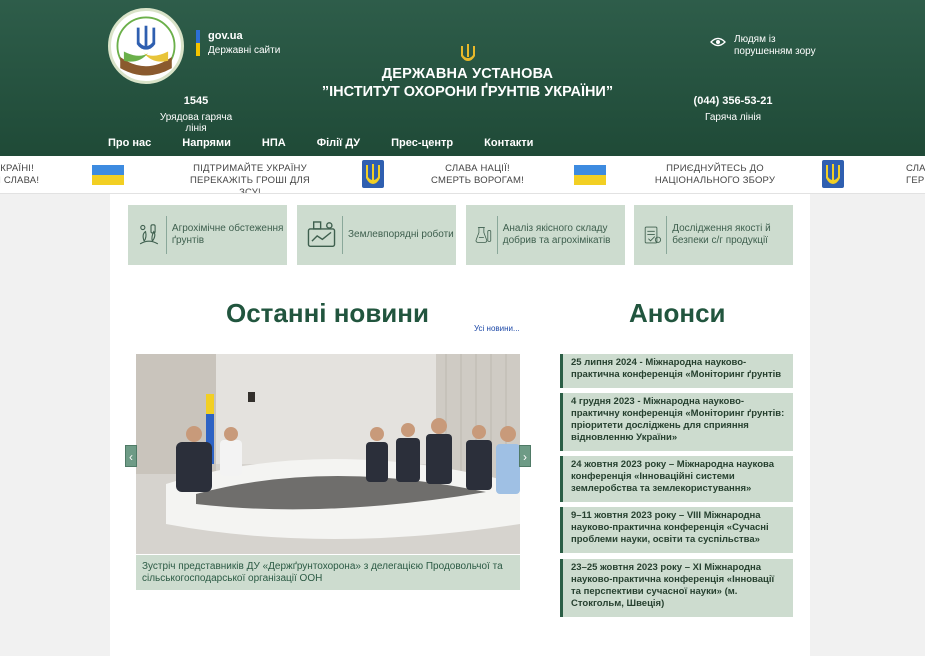 This screenshot has height=656, width=925. I want to click on phone-hotline: (044) 356-53-21 Гаряча лінія, so click(733, 109).